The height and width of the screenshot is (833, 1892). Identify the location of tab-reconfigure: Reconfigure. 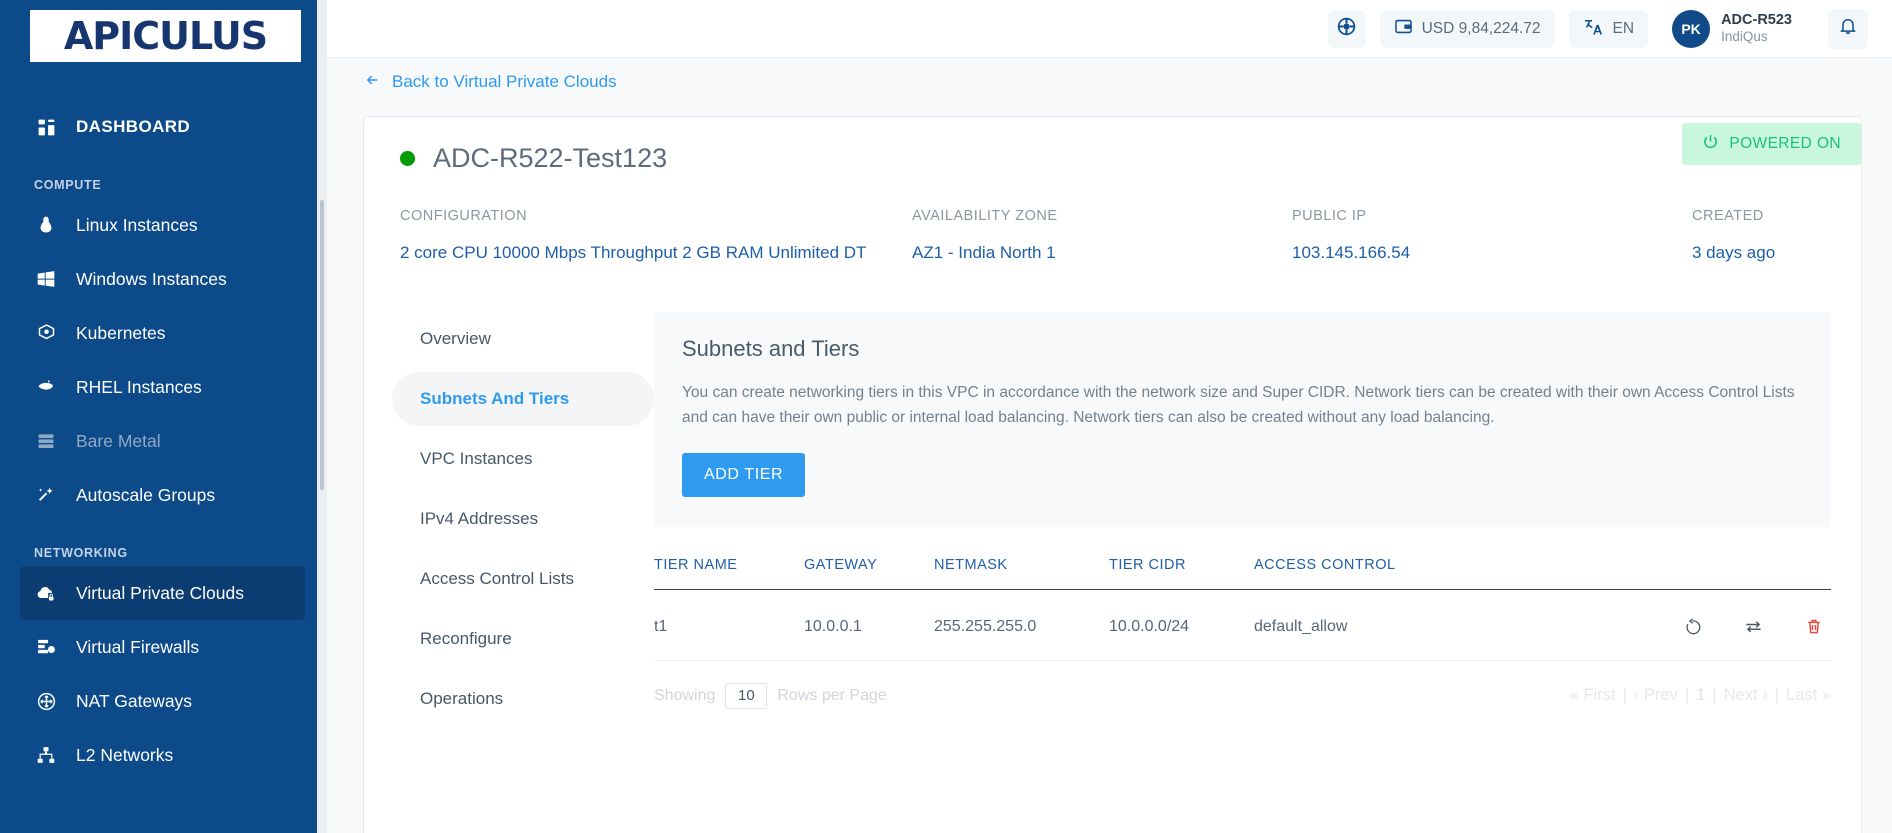
(523, 639).